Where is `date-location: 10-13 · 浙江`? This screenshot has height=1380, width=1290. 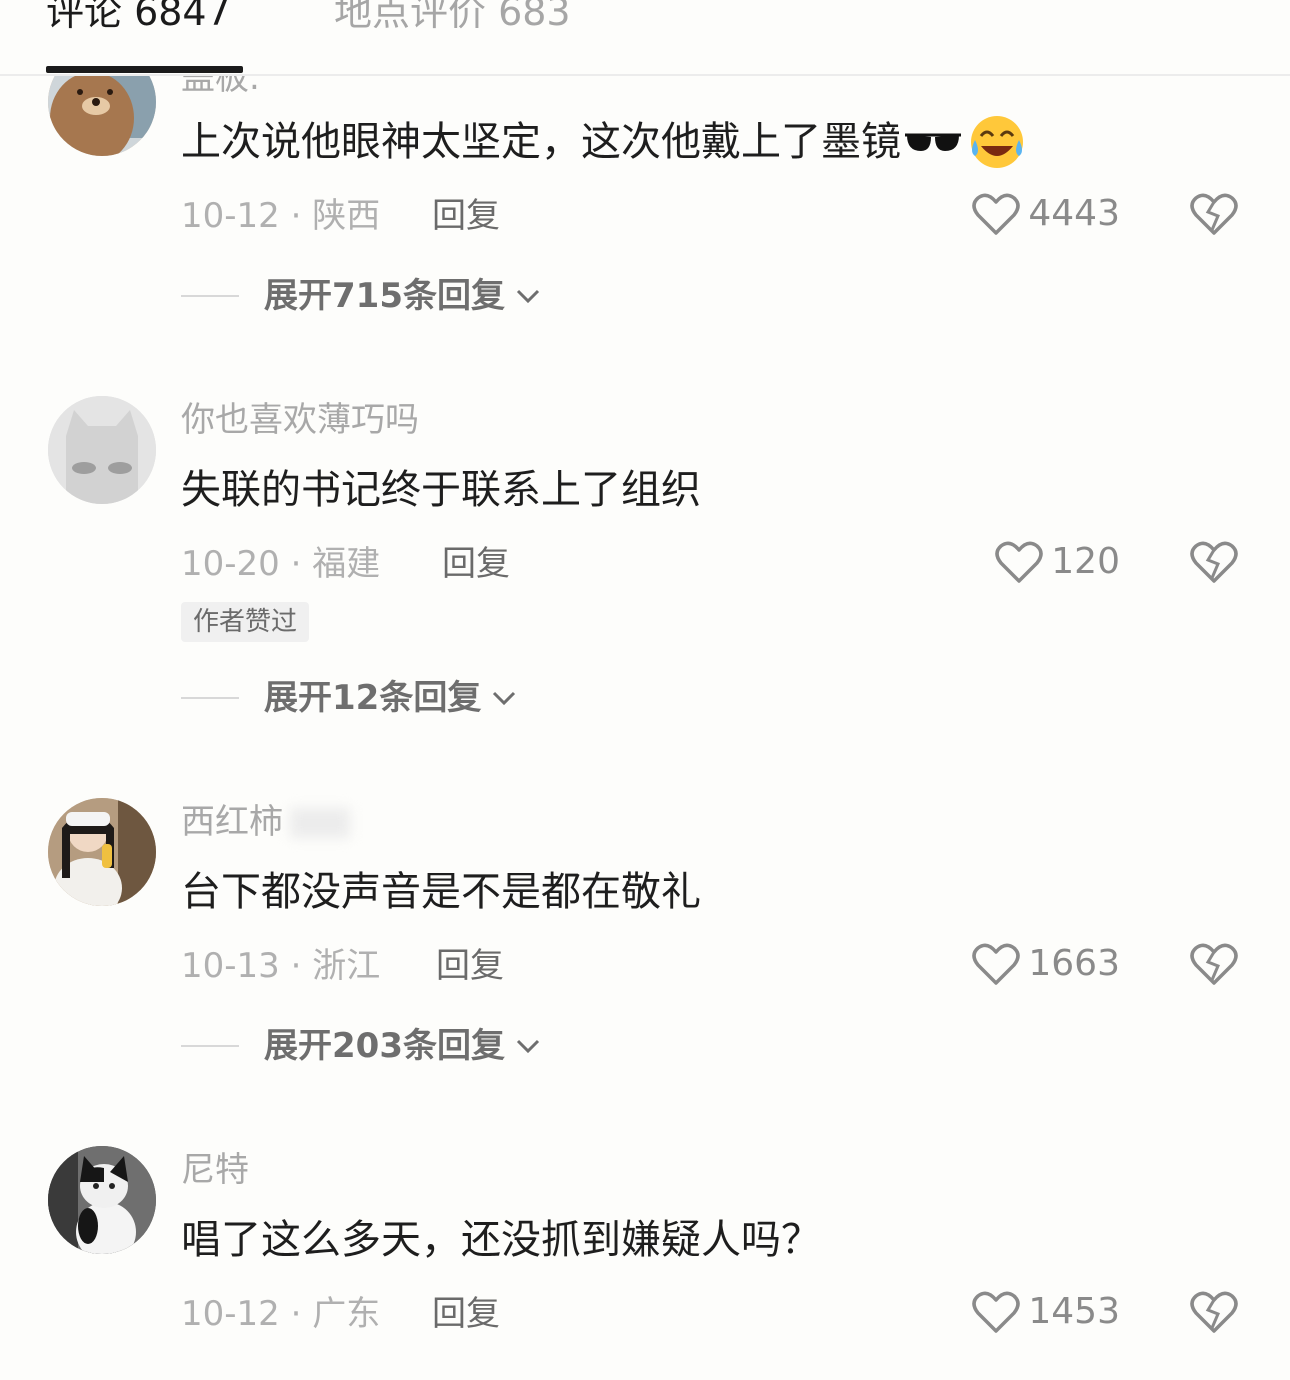
date-location: 10-13 · 浙江 is located at coordinates (281, 966).